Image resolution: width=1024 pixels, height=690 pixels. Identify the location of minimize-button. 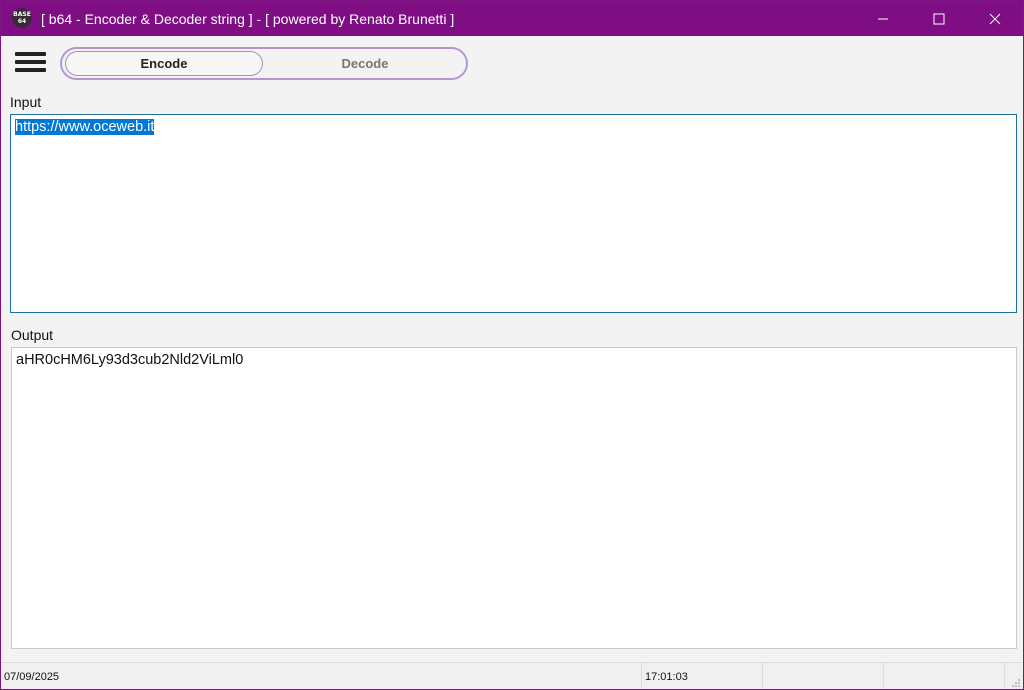
(883, 18).